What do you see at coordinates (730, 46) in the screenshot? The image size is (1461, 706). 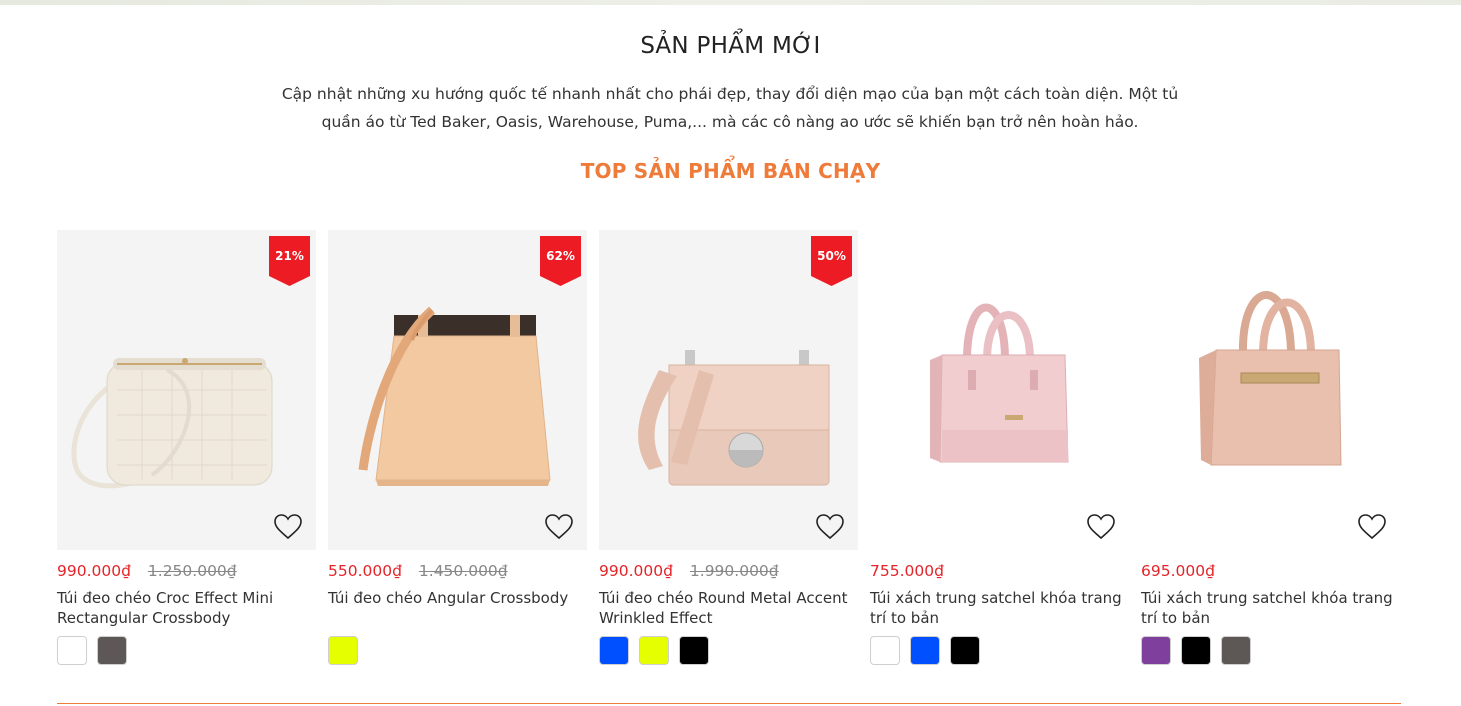 I see `section-title: SẢN PHẨM MỚI` at bounding box center [730, 46].